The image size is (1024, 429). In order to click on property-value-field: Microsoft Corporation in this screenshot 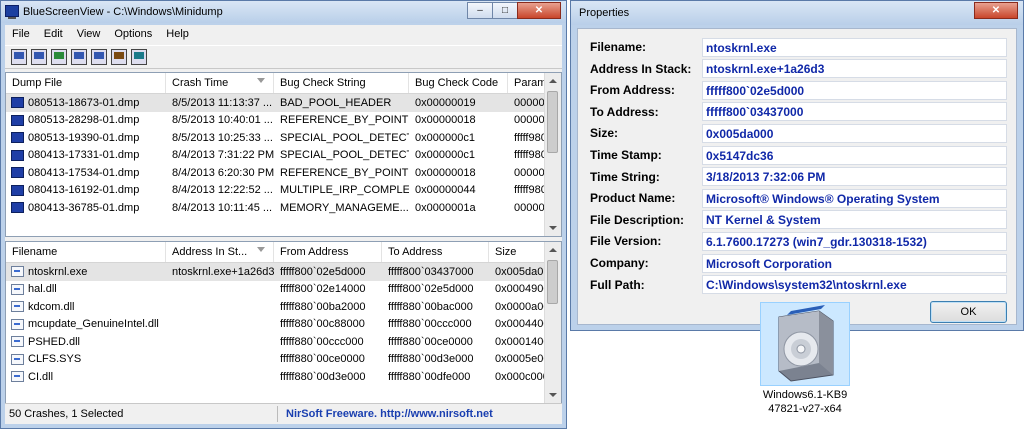, I will do `click(854, 263)`.